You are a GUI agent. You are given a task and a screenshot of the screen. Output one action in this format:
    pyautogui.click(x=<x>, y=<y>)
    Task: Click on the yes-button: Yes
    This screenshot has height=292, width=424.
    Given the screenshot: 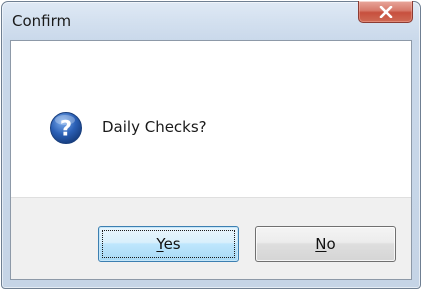 What is the action you would take?
    pyautogui.click(x=168, y=244)
    